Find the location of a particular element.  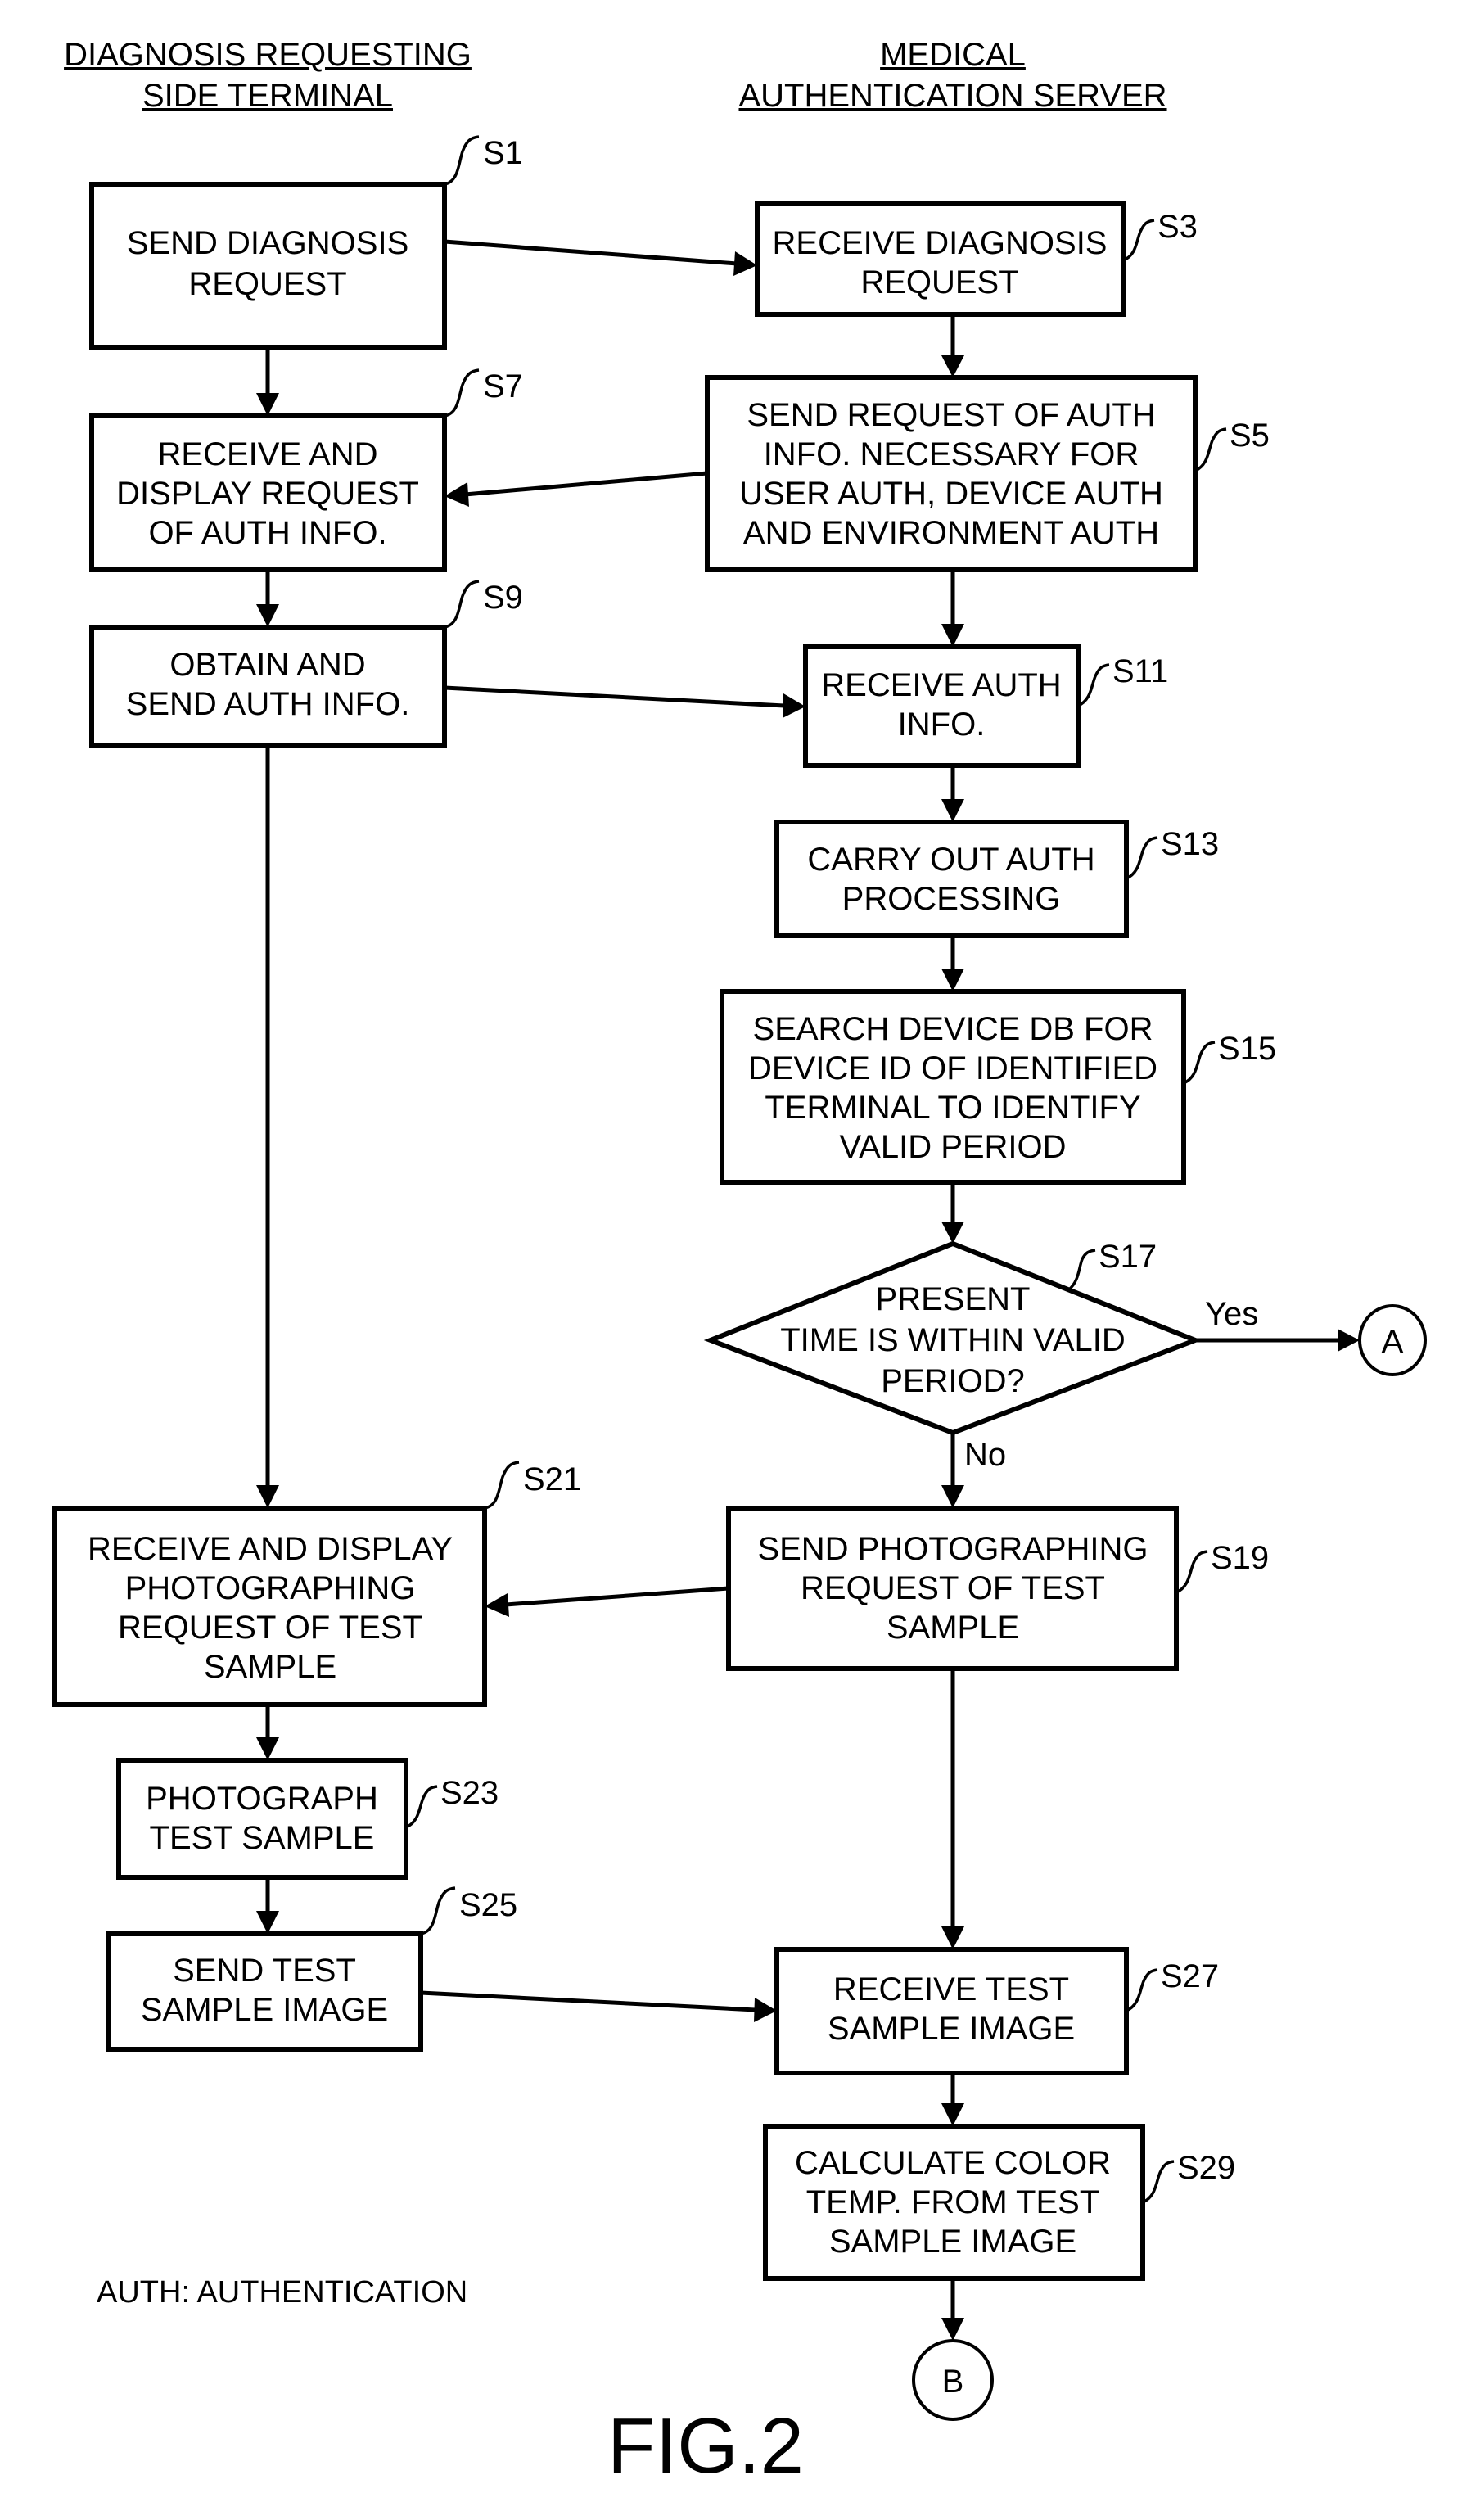

arrowhead-s9-s11 is located at coordinates (794, 706).